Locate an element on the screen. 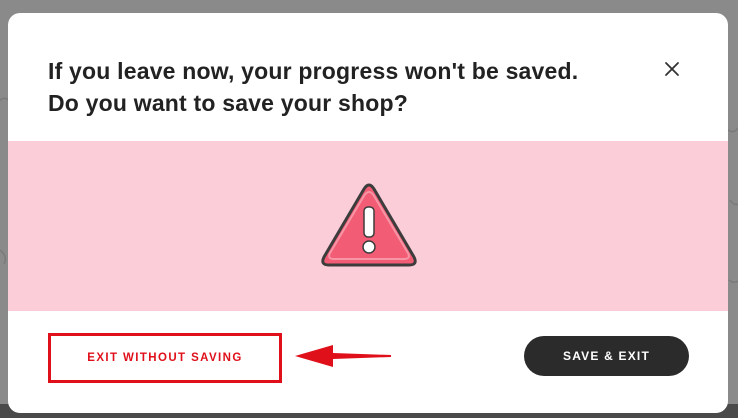 This screenshot has width=738, height=418. dialog-title-line-2: Do you want to save your shop? is located at coordinates (228, 103).